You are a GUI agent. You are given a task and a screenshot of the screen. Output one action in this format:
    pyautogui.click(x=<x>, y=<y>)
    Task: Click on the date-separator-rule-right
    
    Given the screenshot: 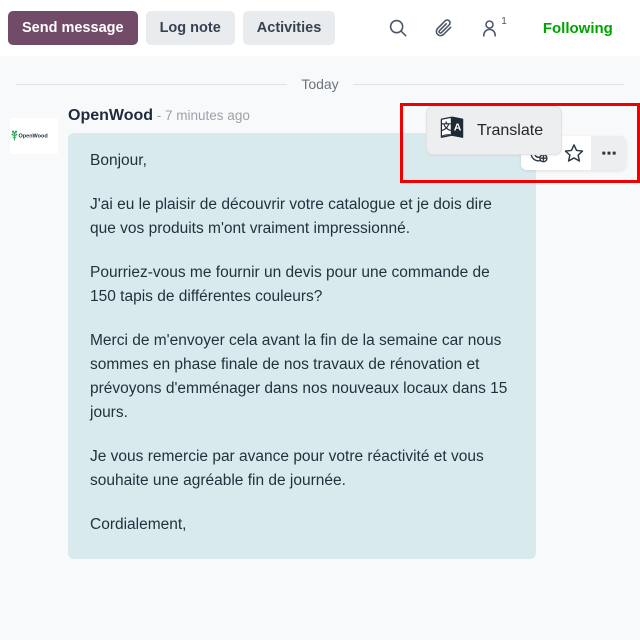 What is the action you would take?
    pyautogui.click(x=488, y=84)
    